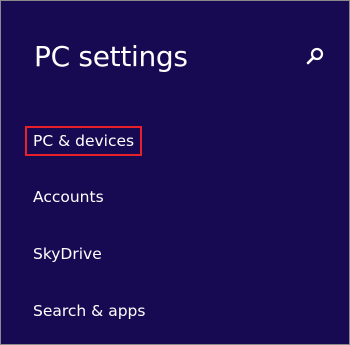  Describe the element at coordinates (67, 255) in the screenshot. I see `nav-item-skydrive: SkyDrive` at that location.